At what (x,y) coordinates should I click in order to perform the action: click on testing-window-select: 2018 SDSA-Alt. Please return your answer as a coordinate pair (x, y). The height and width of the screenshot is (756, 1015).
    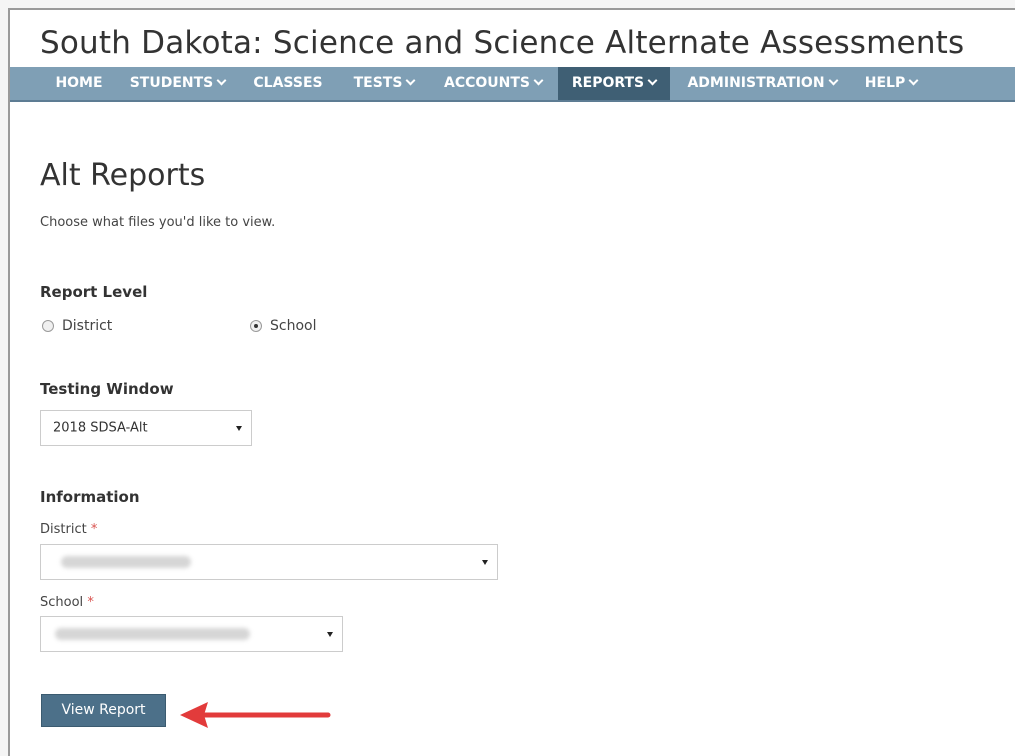
    Looking at the image, I should click on (146, 428).